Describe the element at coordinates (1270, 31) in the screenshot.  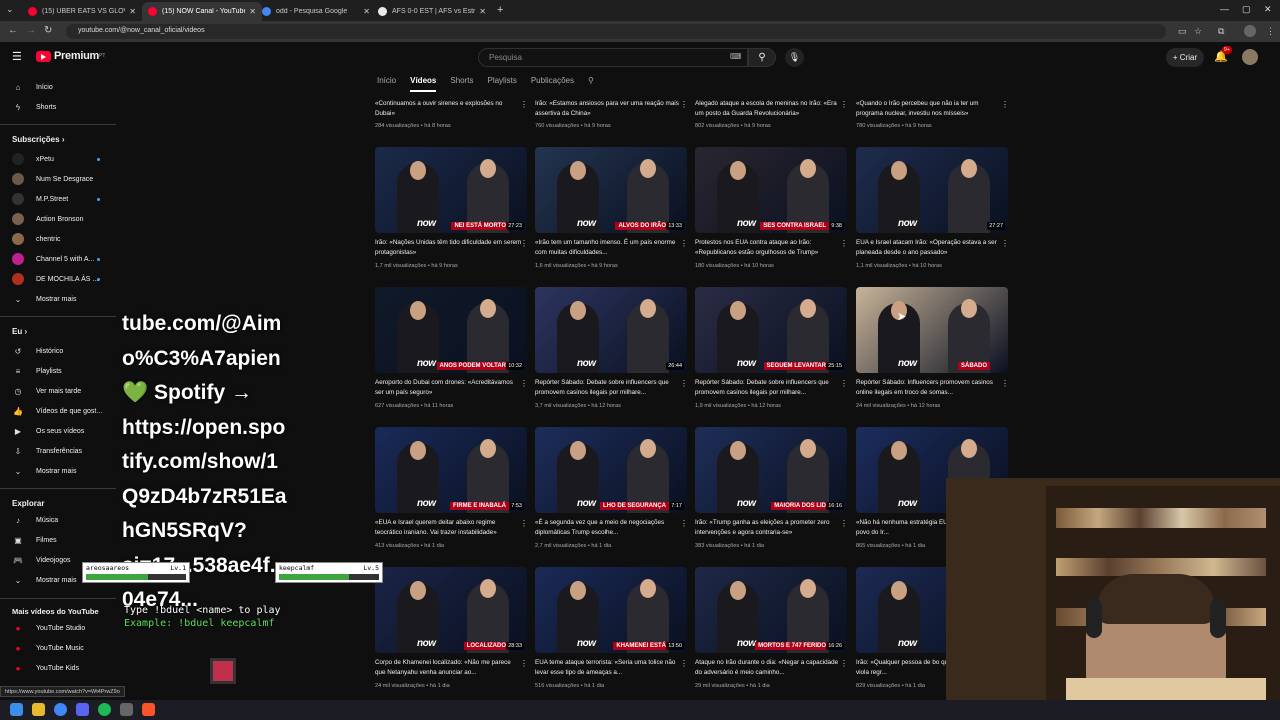
I see `browser-menu-icon: ⋮` at that location.